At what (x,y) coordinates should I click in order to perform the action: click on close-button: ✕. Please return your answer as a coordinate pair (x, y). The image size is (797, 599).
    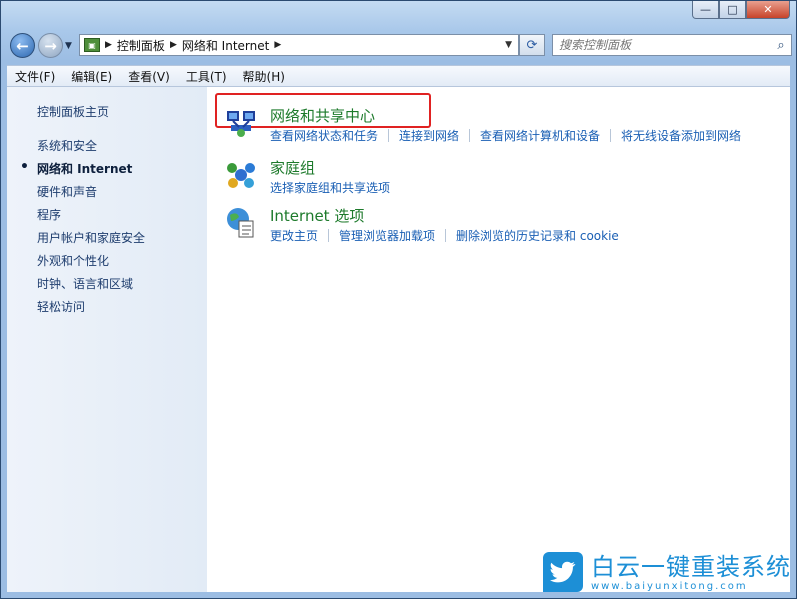
    Looking at the image, I should click on (768, 10).